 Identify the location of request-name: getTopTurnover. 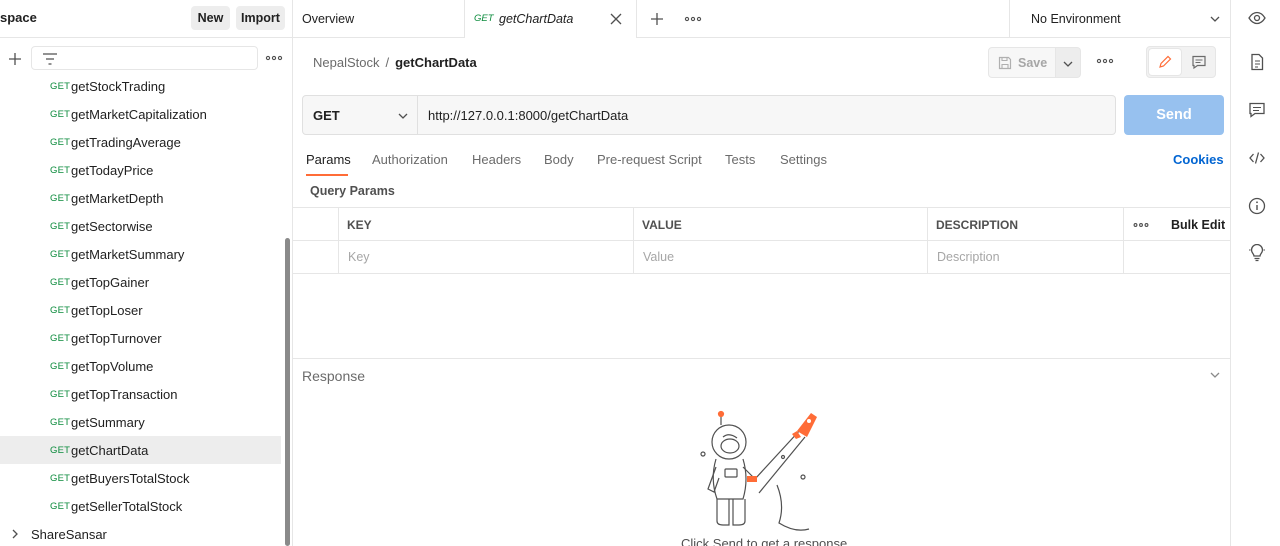
(116, 338).